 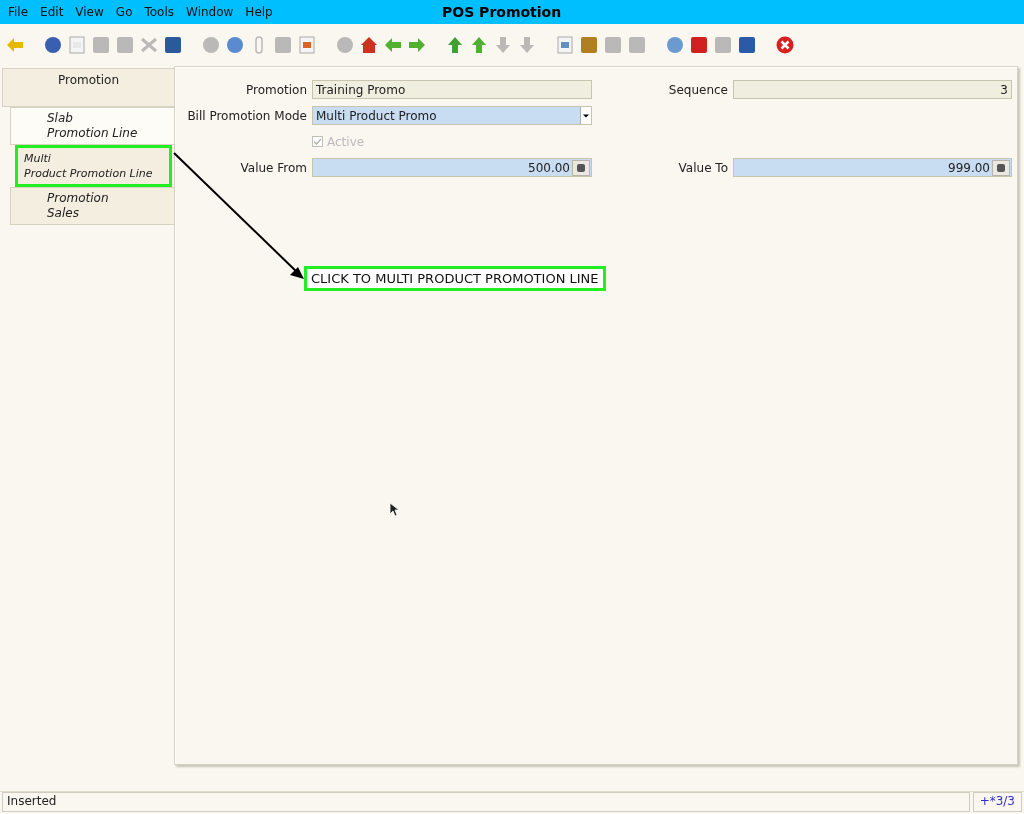 What do you see at coordinates (479, 45) in the screenshot?
I see `prev-icon` at bounding box center [479, 45].